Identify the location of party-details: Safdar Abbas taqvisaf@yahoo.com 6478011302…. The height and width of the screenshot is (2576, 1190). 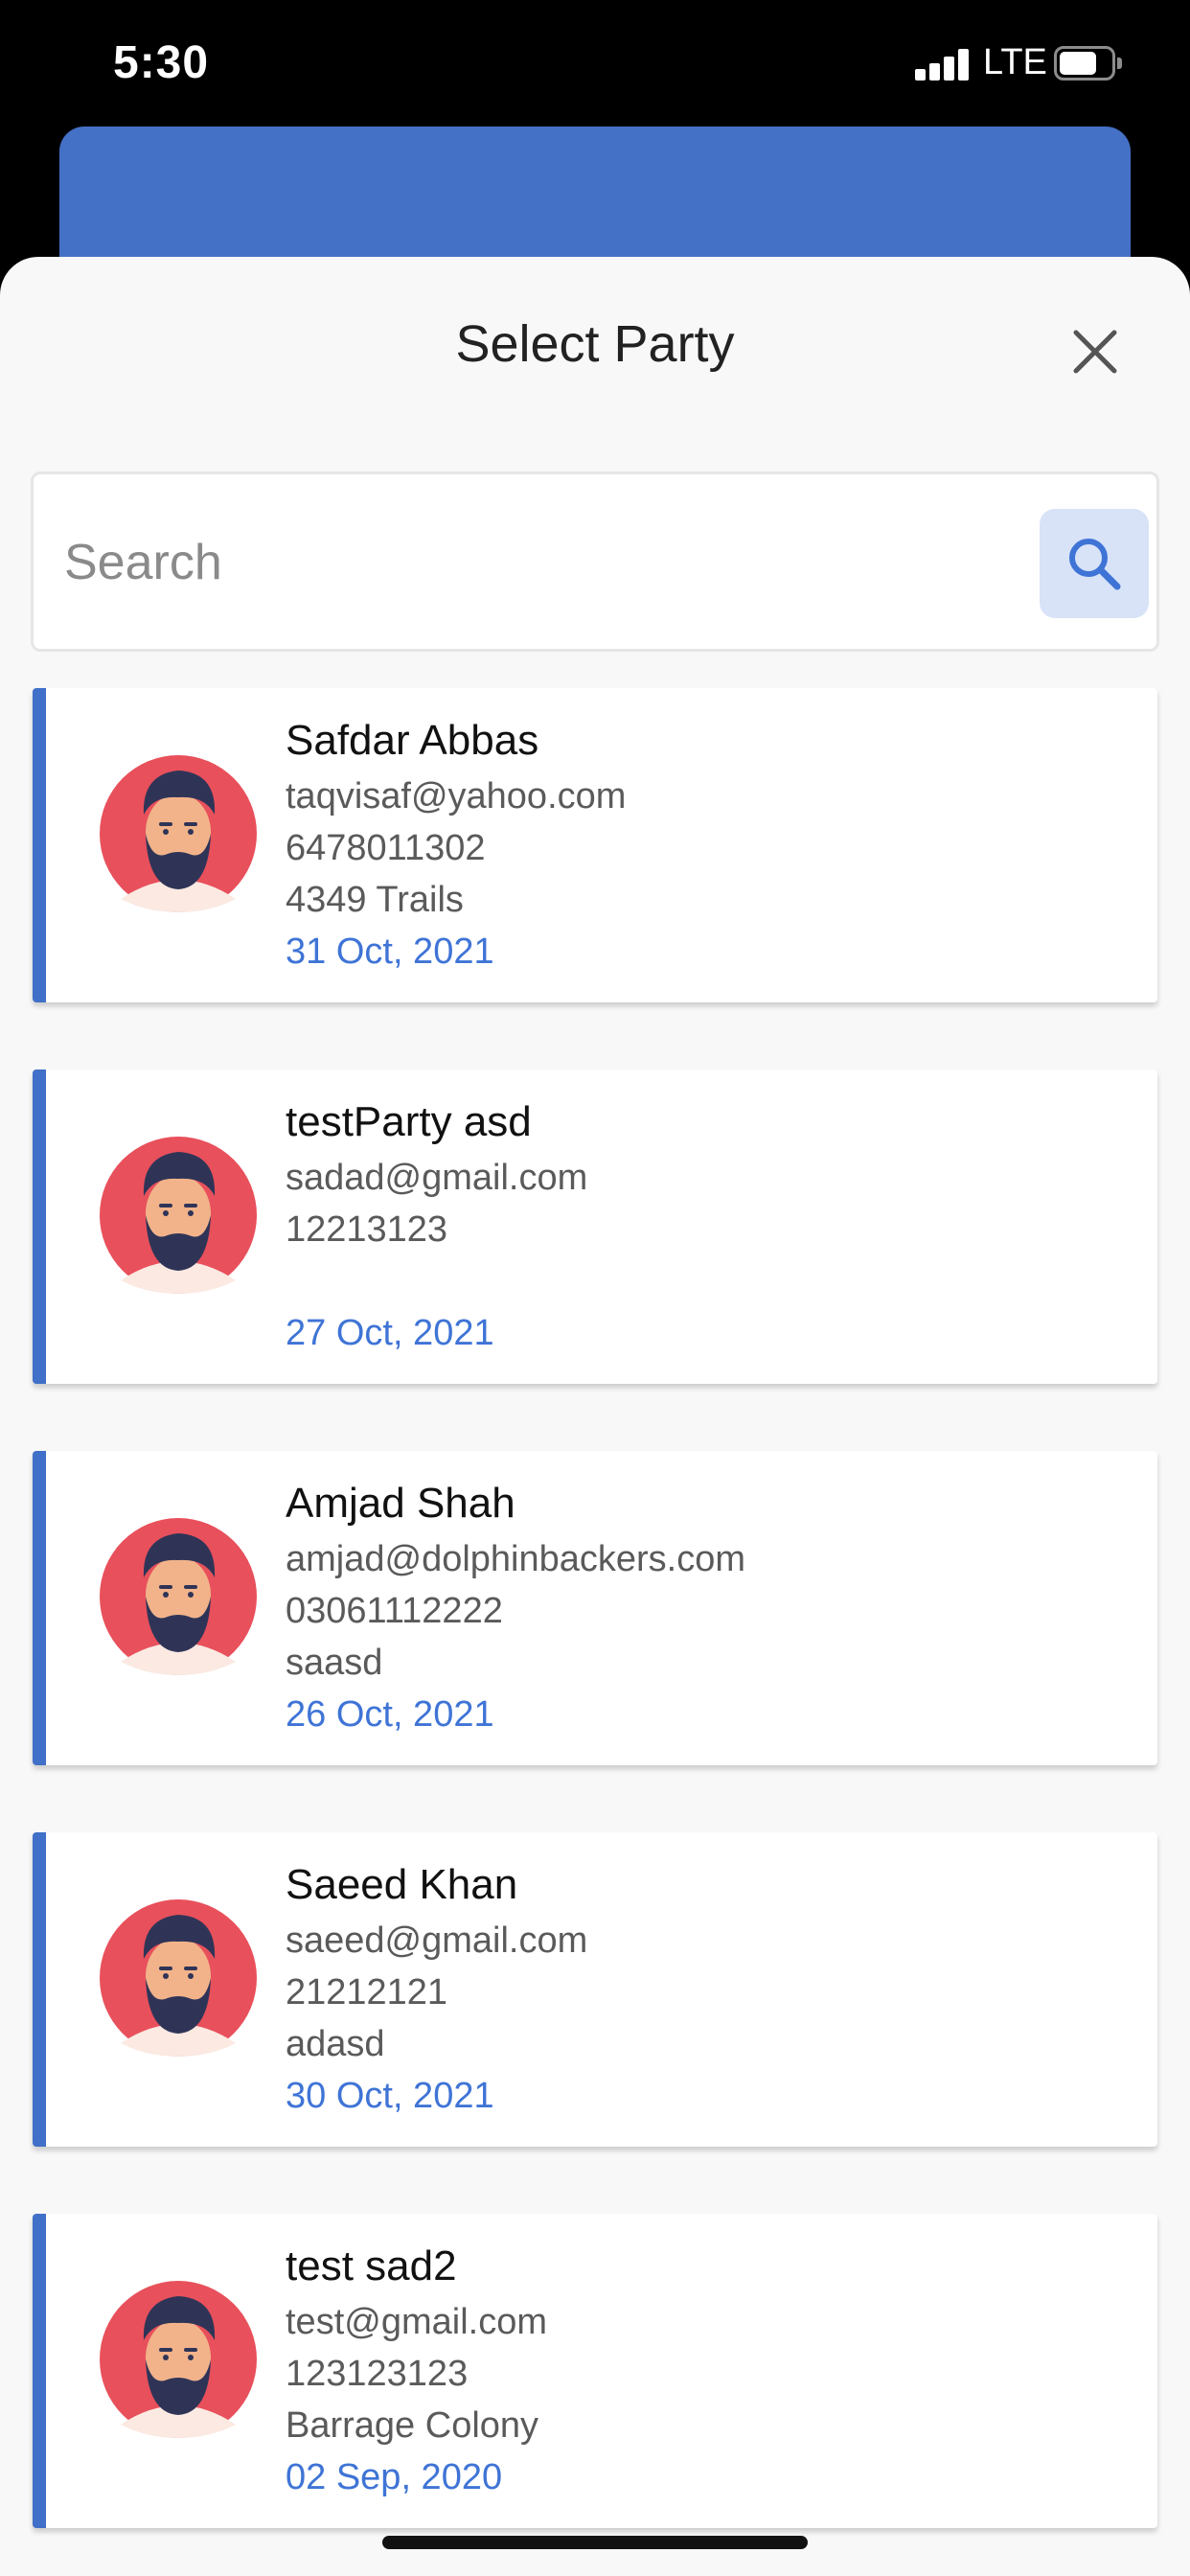
(717, 844).